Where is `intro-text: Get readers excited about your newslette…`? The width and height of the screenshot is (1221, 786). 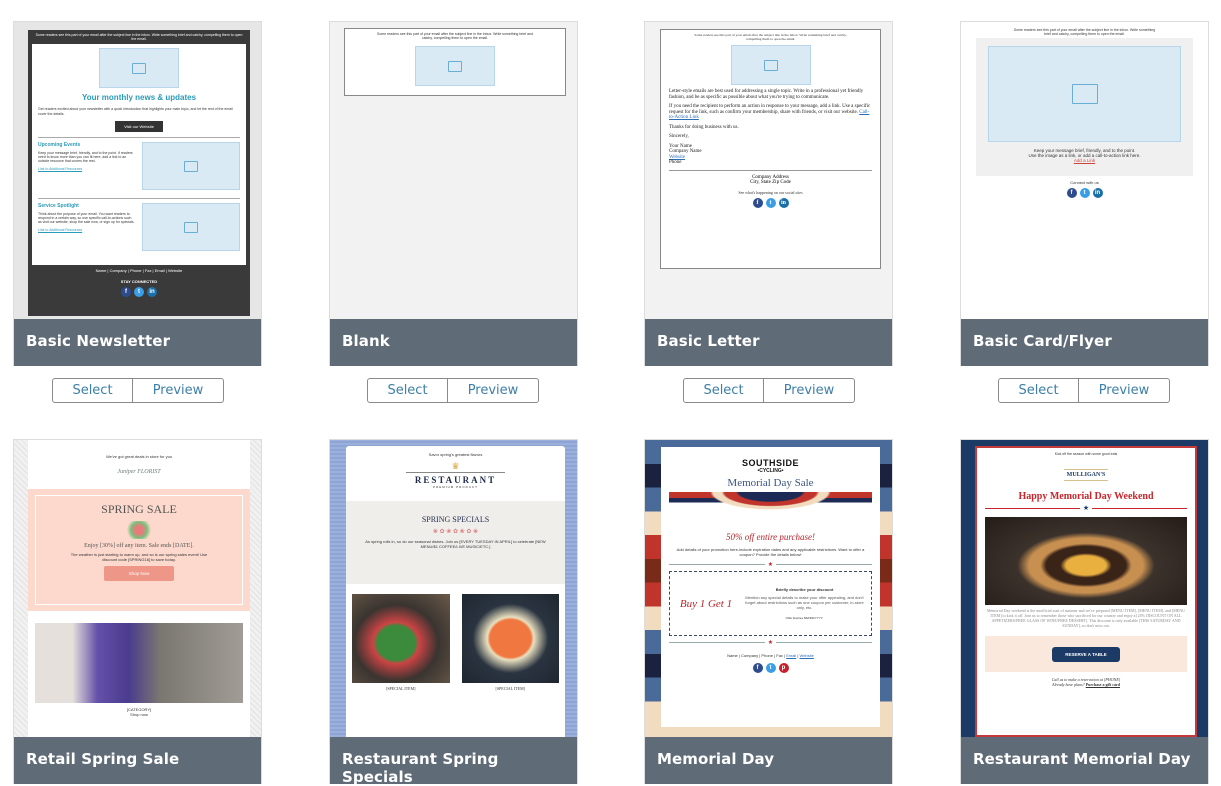 intro-text: Get readers excited about your newslette… is located at coordinates (135, 111).